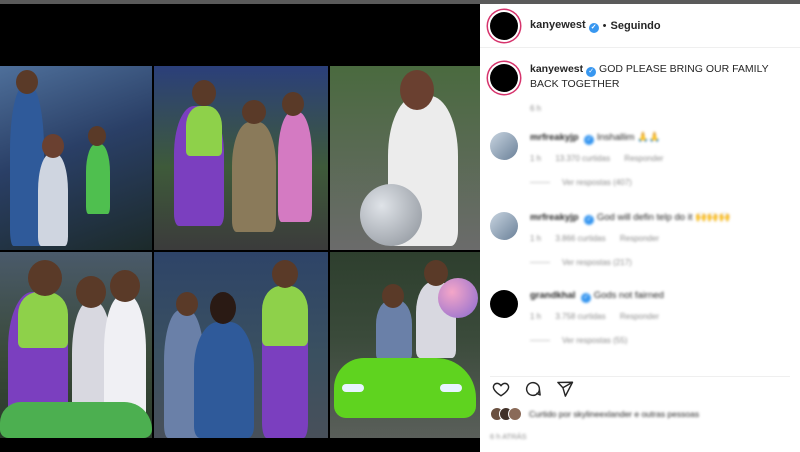 Image resolution: width=800 pixels, height=452 pixels. Describe the element at coordinates (582, 158) in the screenshot. I see `comment-likes: 13.370 curtidas` at that location.